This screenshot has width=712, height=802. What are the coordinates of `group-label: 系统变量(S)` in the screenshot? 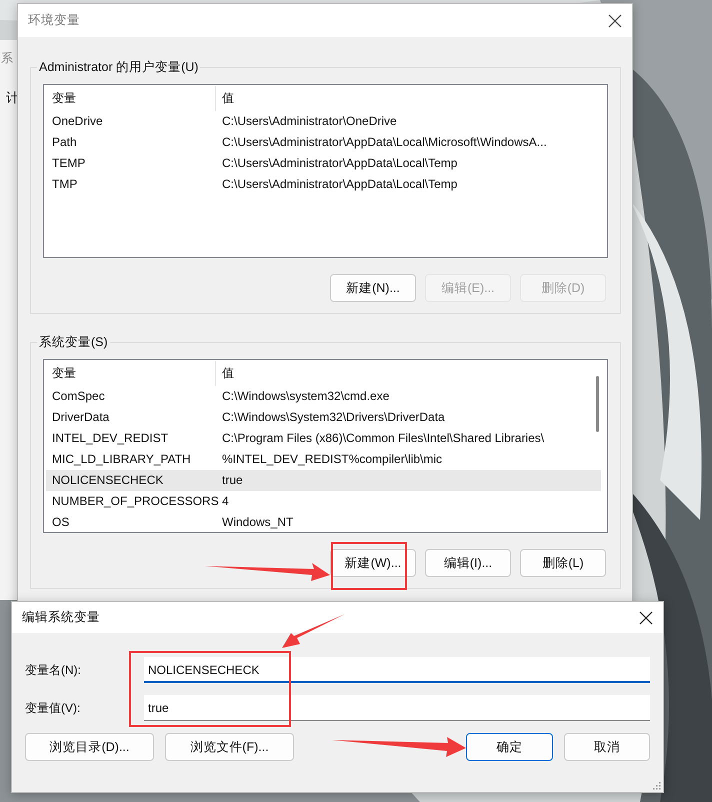 It's located at (73, 342).